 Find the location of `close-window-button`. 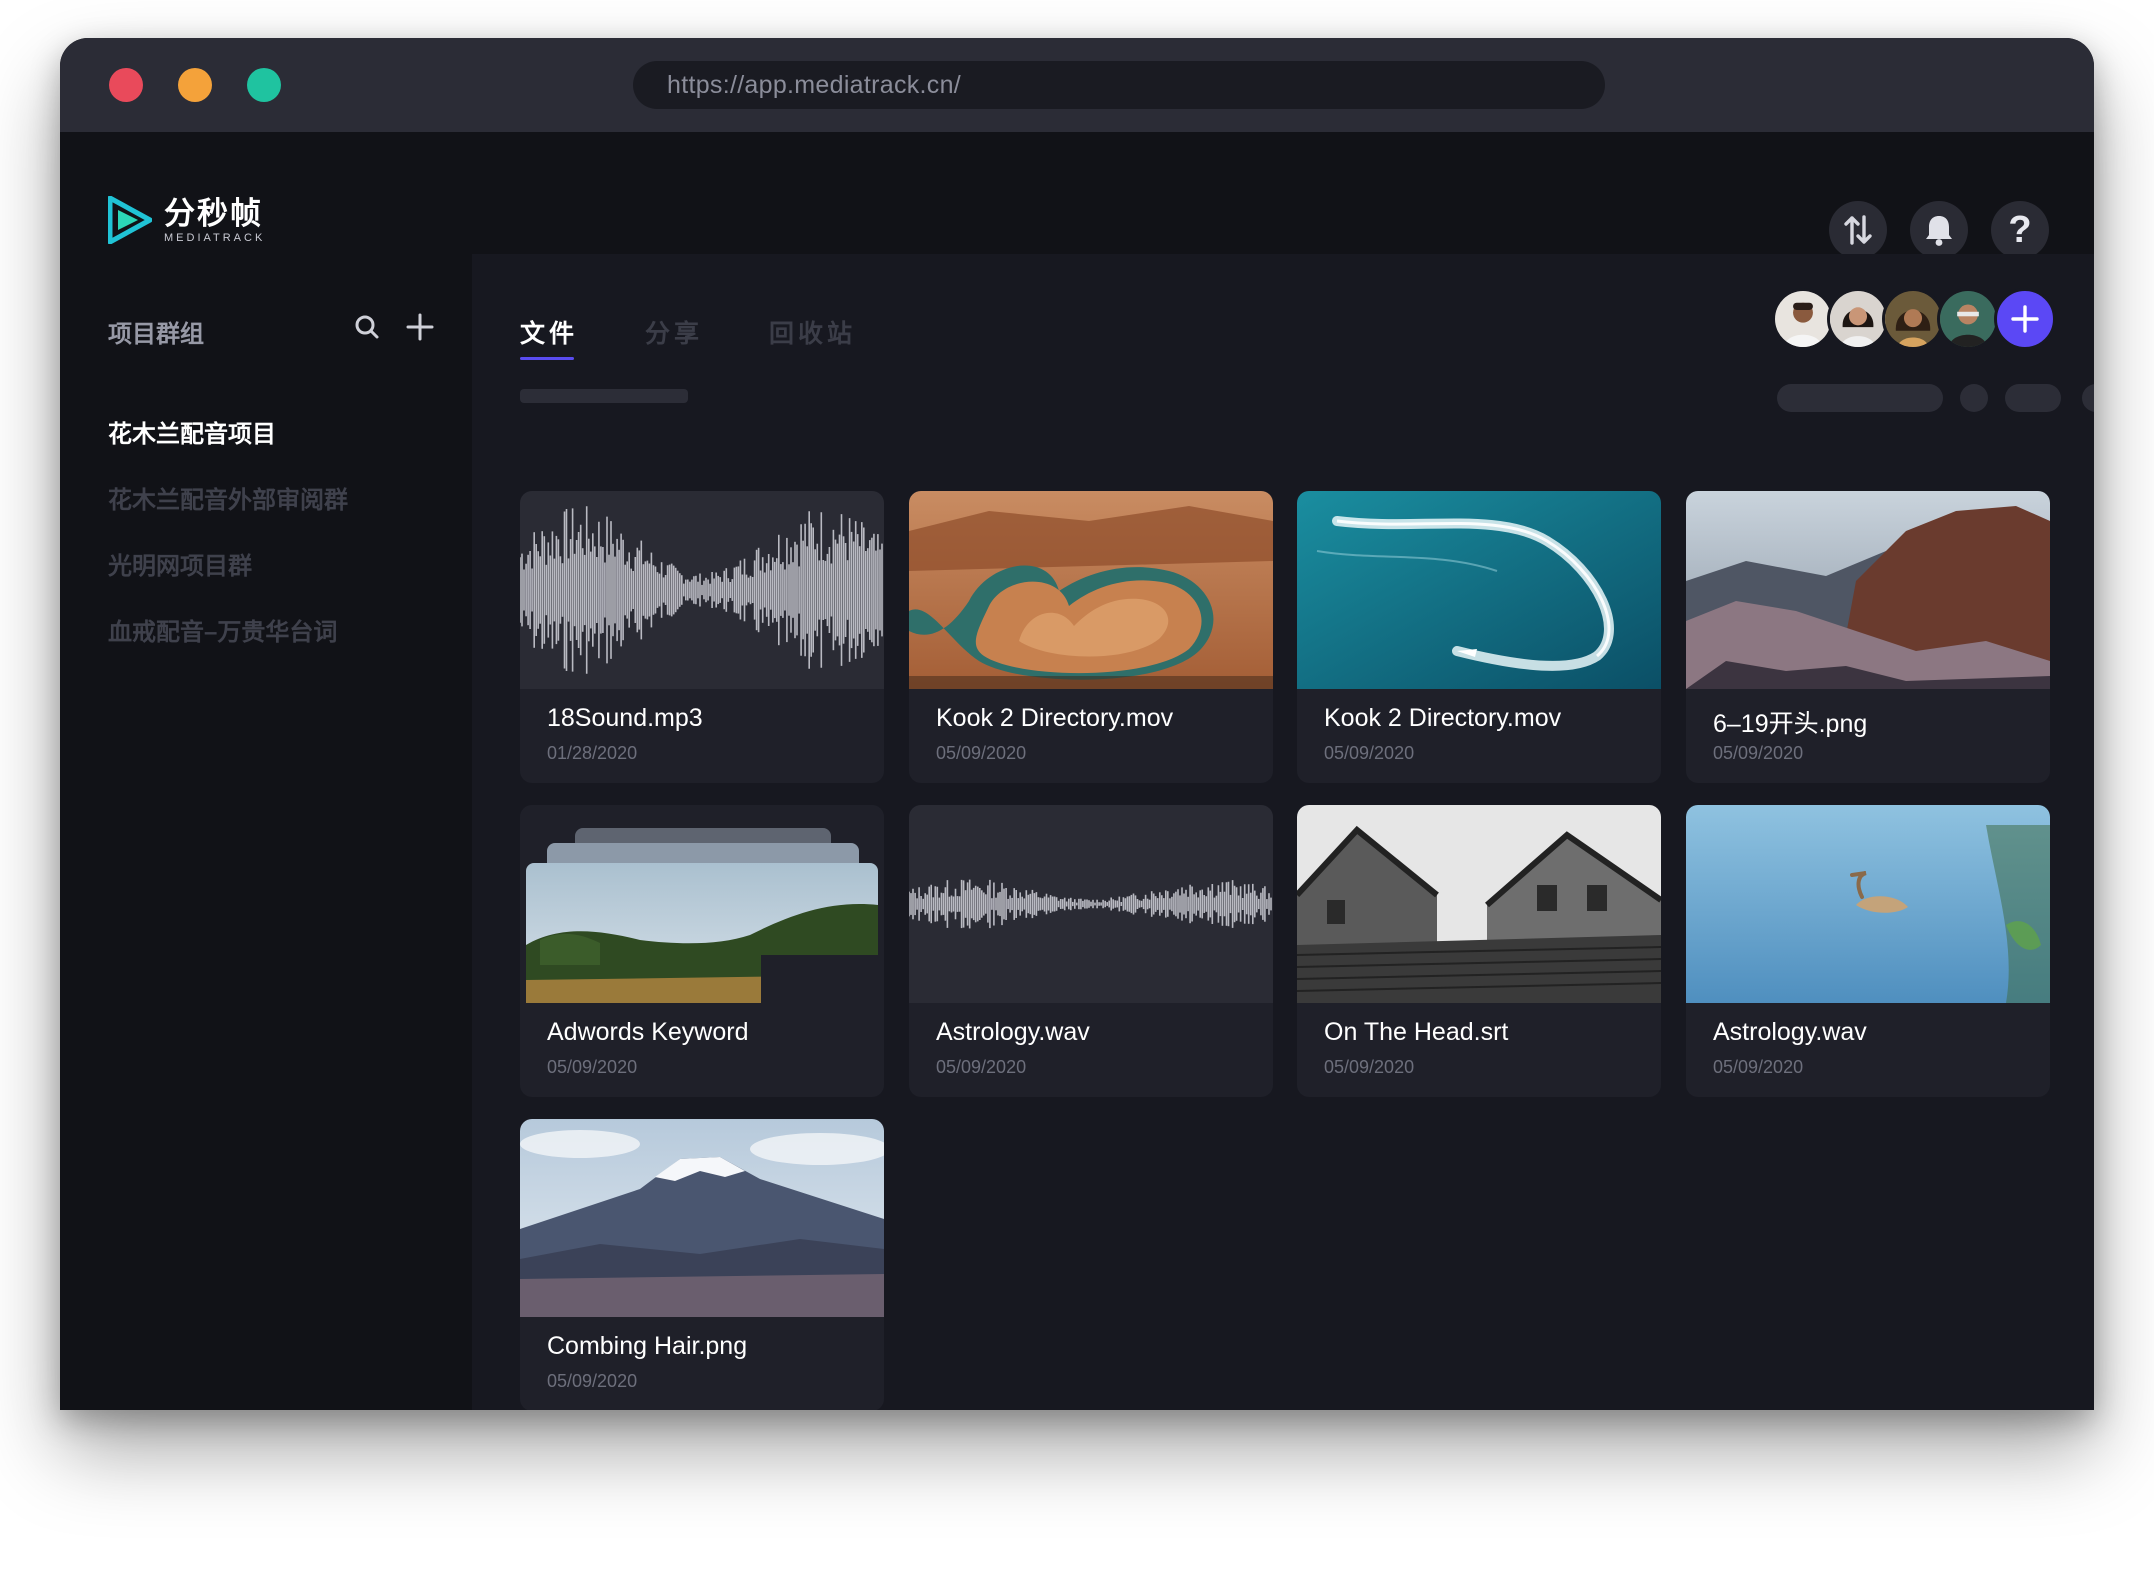

close-window-button is located at coordinates (126, 85).